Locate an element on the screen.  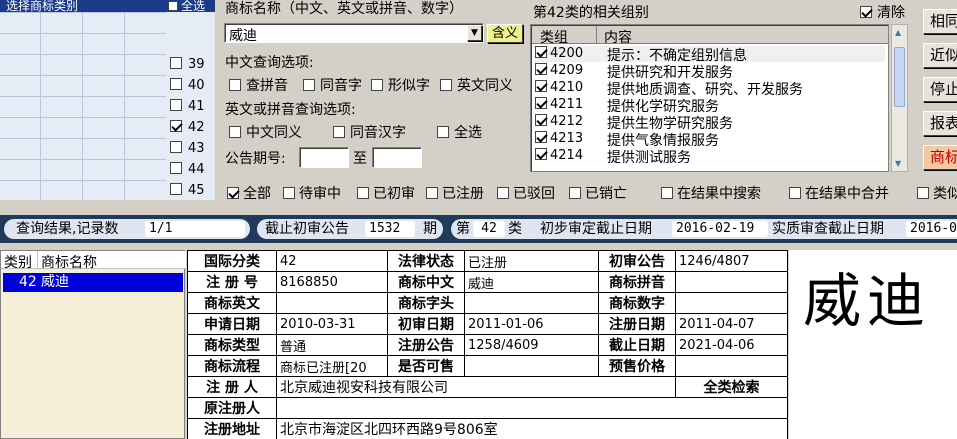
groups-scrollbar: ▲ ▼ is located at coordinates (899, 98).